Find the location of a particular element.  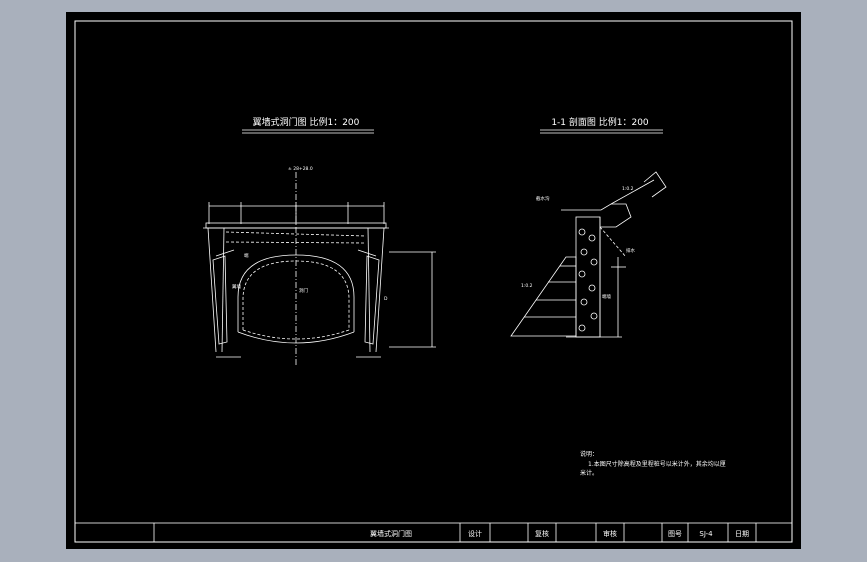

front-ann-a: 端 is located at coordinates (246, 255).